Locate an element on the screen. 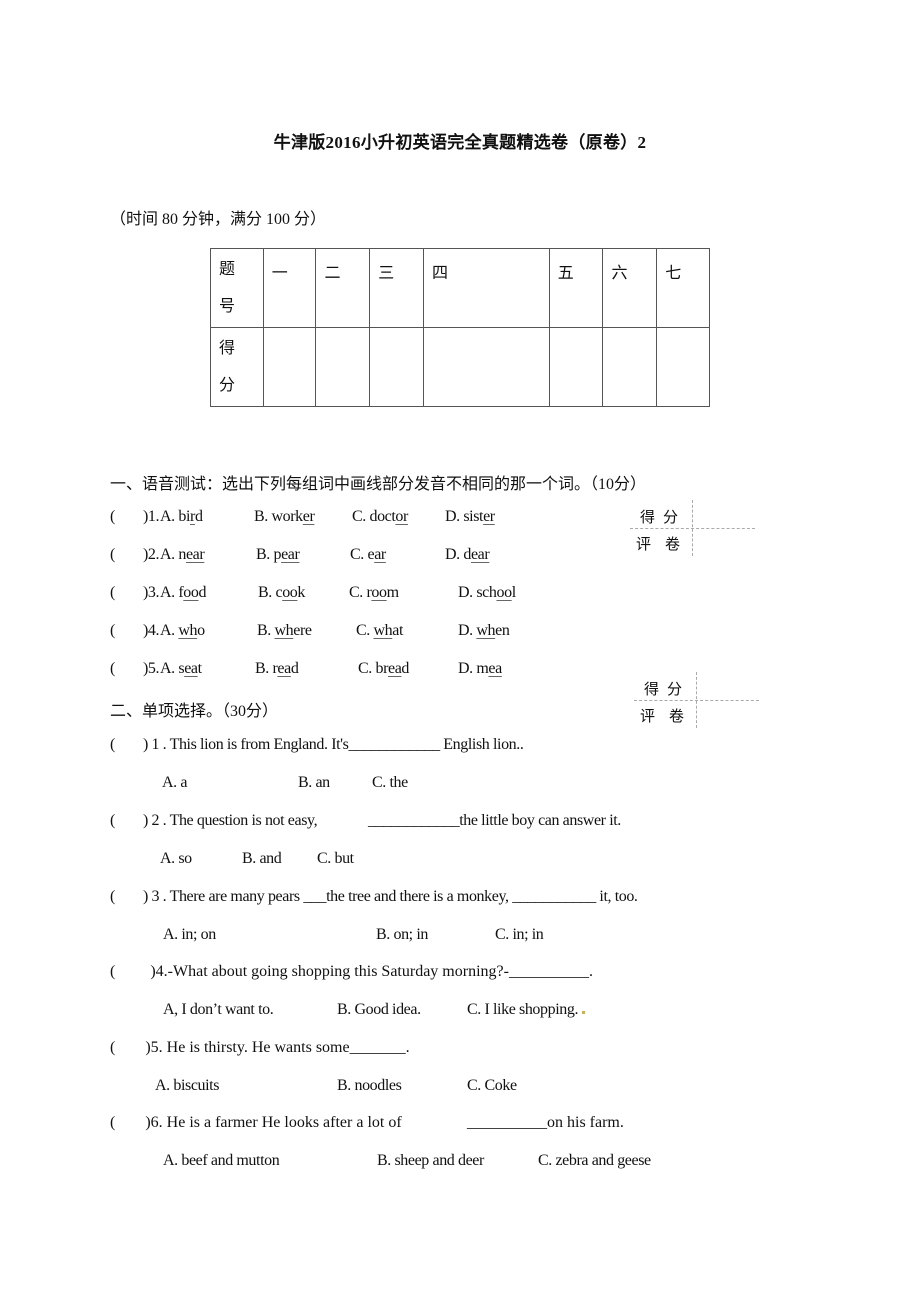  phonics-option: C. bread is located at coordinates (383, 669).